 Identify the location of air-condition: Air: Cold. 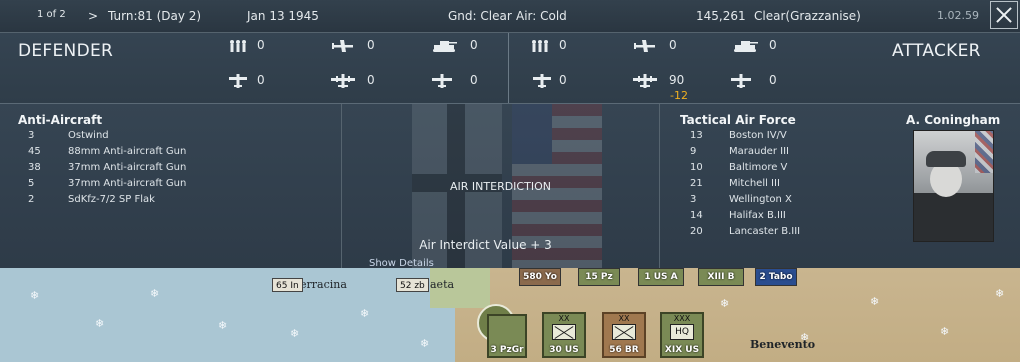
(541, 16).